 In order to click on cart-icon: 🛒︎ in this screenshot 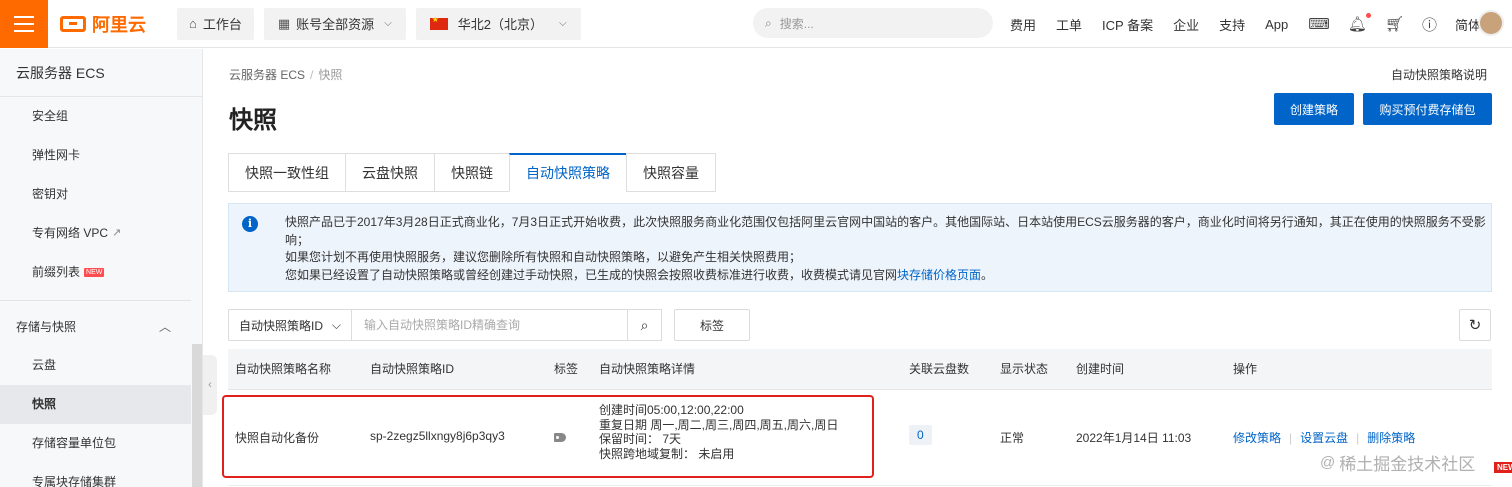, I will do `click(1394, 24)`.